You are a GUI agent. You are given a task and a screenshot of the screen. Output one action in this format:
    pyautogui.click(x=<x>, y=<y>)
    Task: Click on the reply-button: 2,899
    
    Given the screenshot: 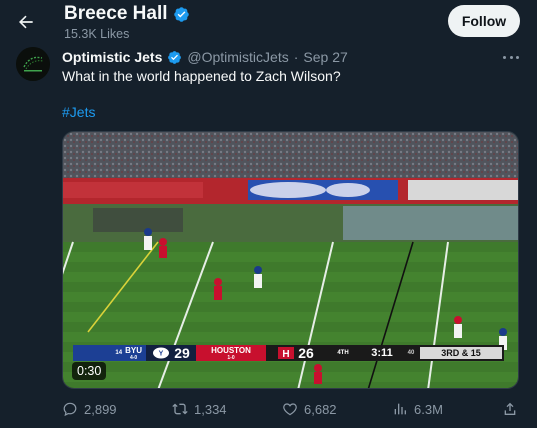 What is the action you would take?
    pyautogui.click(x=89, y=409)
    